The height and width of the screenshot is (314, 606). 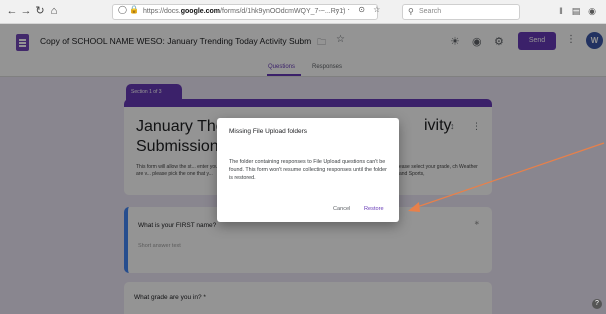 I want to click on home-icon: ⌂, so click(x=54, y=11).